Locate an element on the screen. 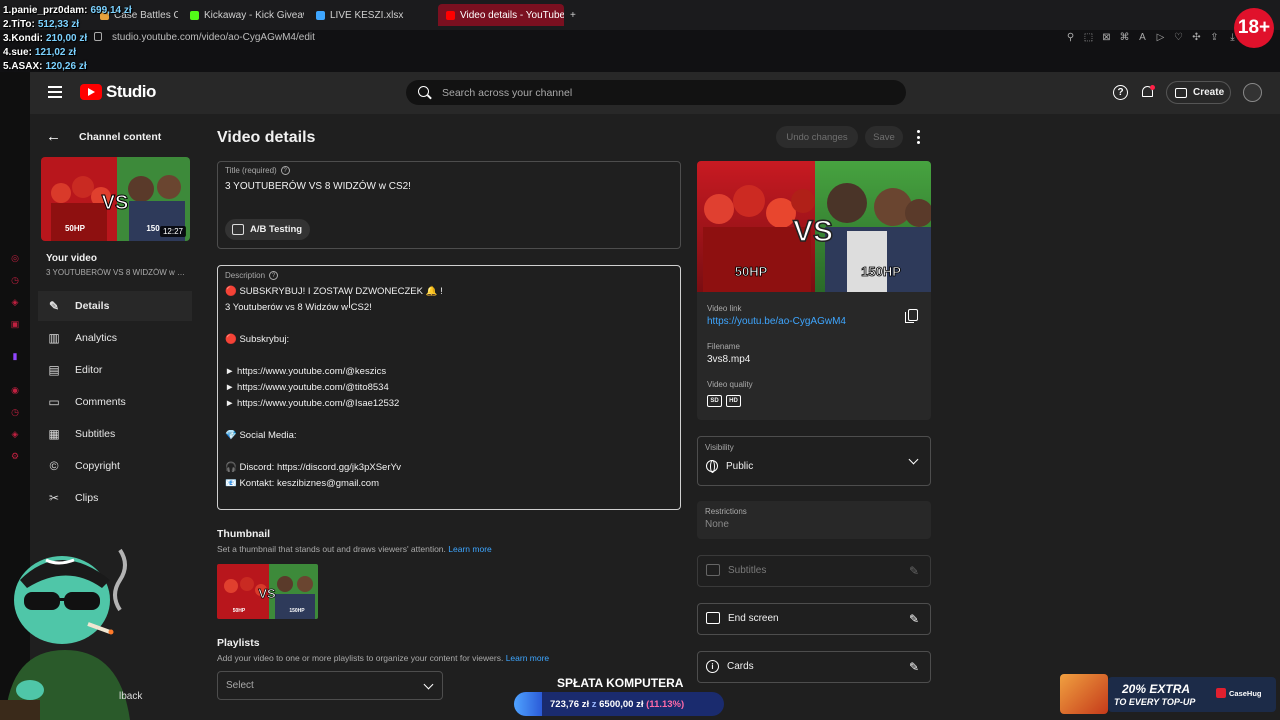 The image size is (1280, 720). leaderboard-row: 4.sue: 121,02 zł is located at coordinates (40, 52).